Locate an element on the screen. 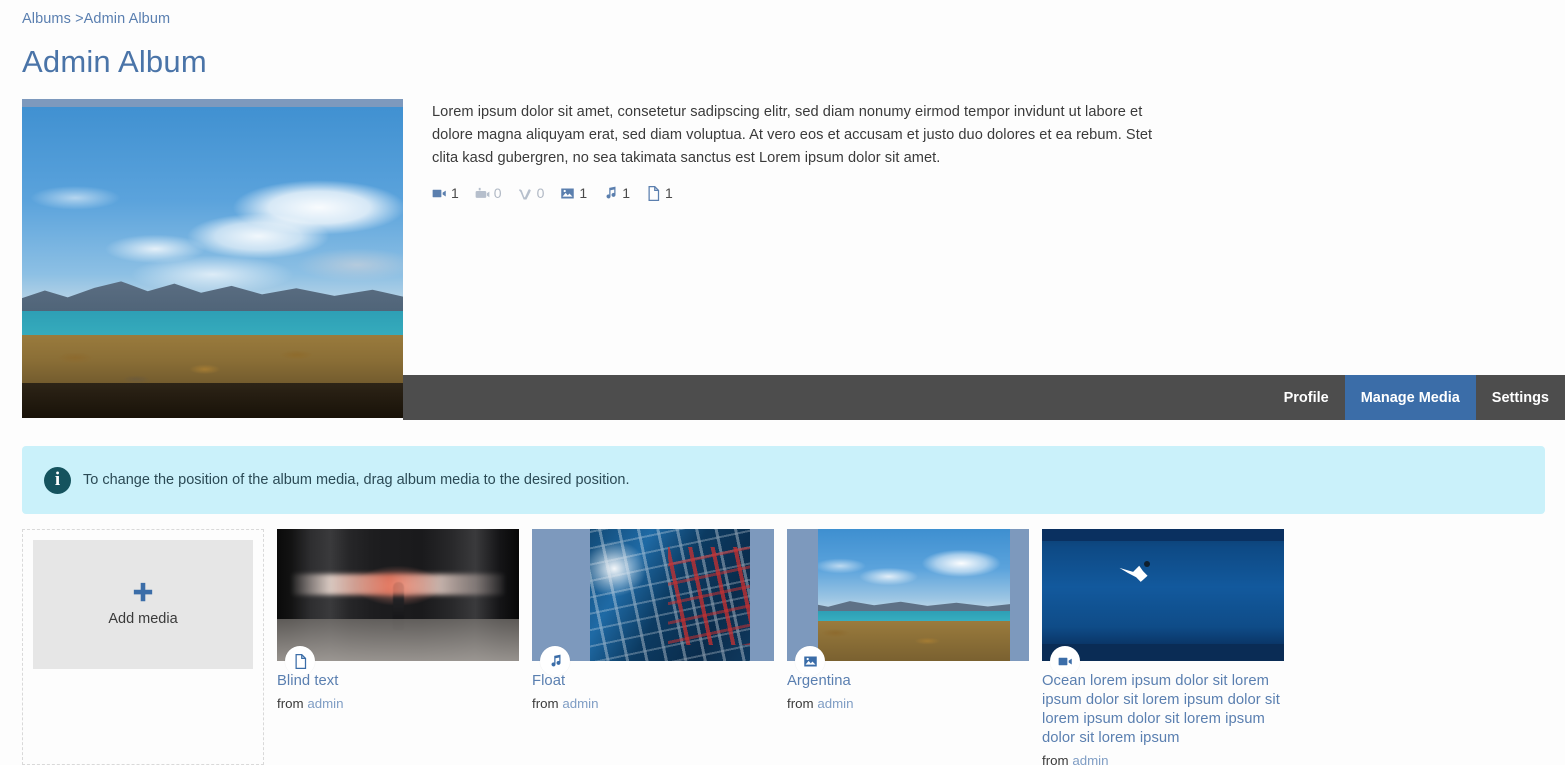 This screenshot has height=765, width=1565. count-music: 1 is located at coordinates (616, 193).